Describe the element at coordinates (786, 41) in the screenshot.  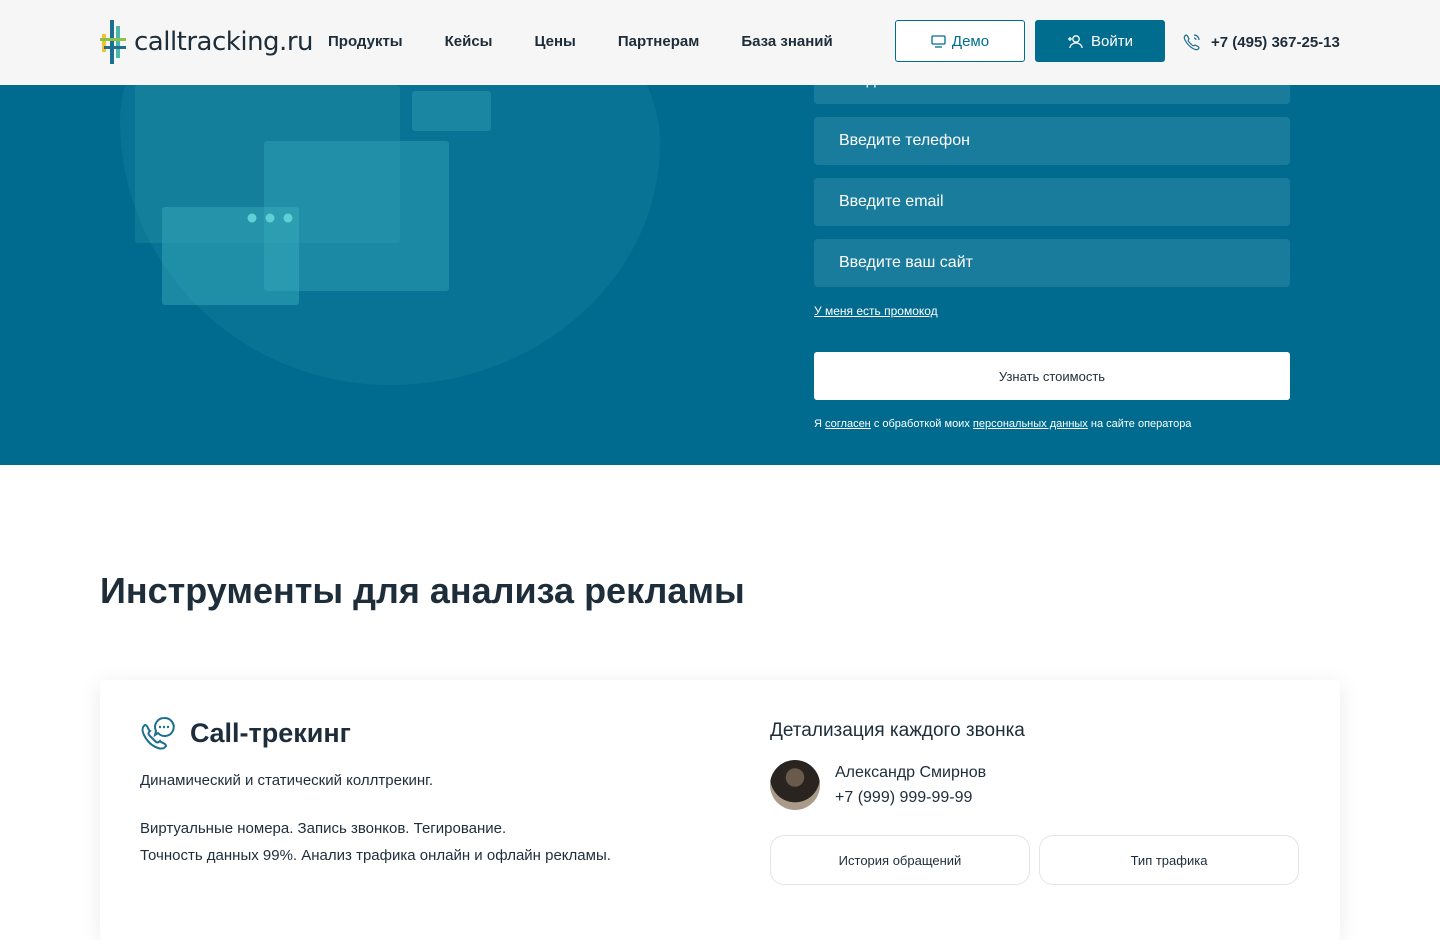
I see `nav-item-knowledge-base: База знаний` at that location.